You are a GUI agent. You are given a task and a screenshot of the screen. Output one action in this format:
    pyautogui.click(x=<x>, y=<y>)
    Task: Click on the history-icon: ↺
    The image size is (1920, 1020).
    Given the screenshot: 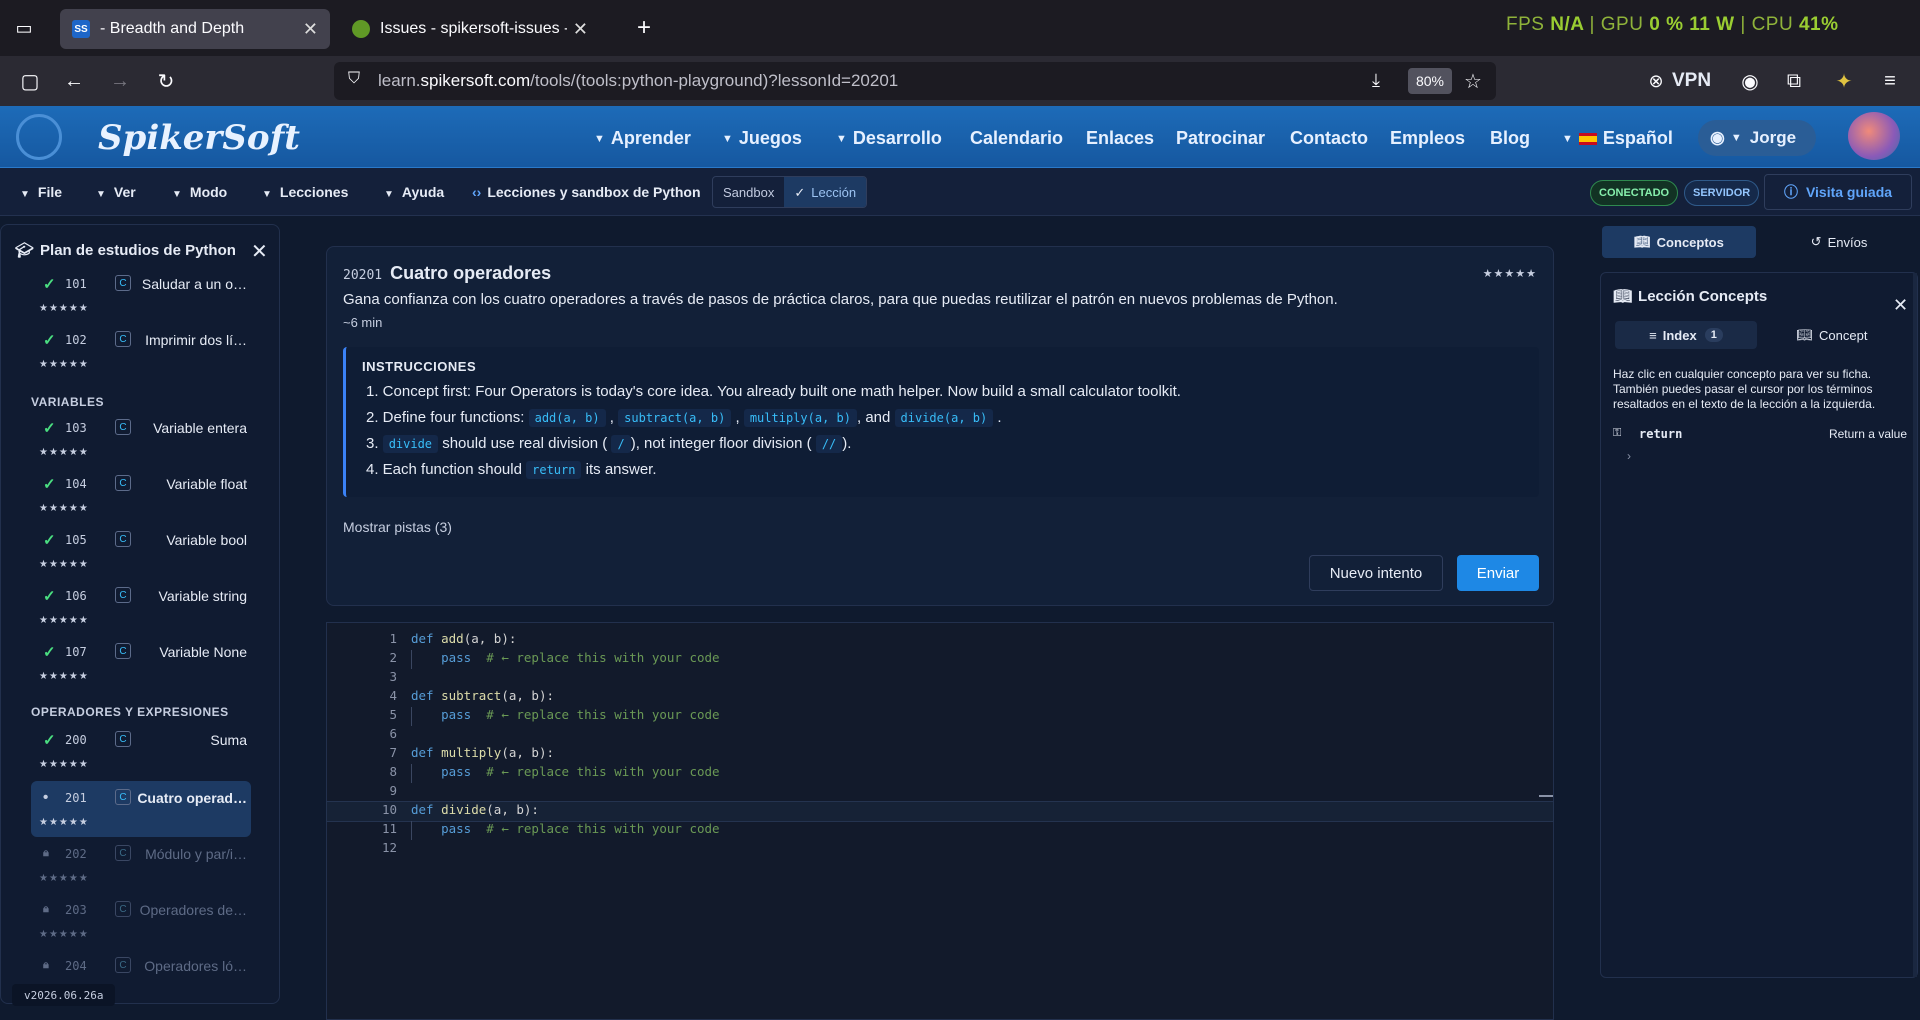 What is the action you would take?
    pyautogui.click(x=1816, y=241)
    